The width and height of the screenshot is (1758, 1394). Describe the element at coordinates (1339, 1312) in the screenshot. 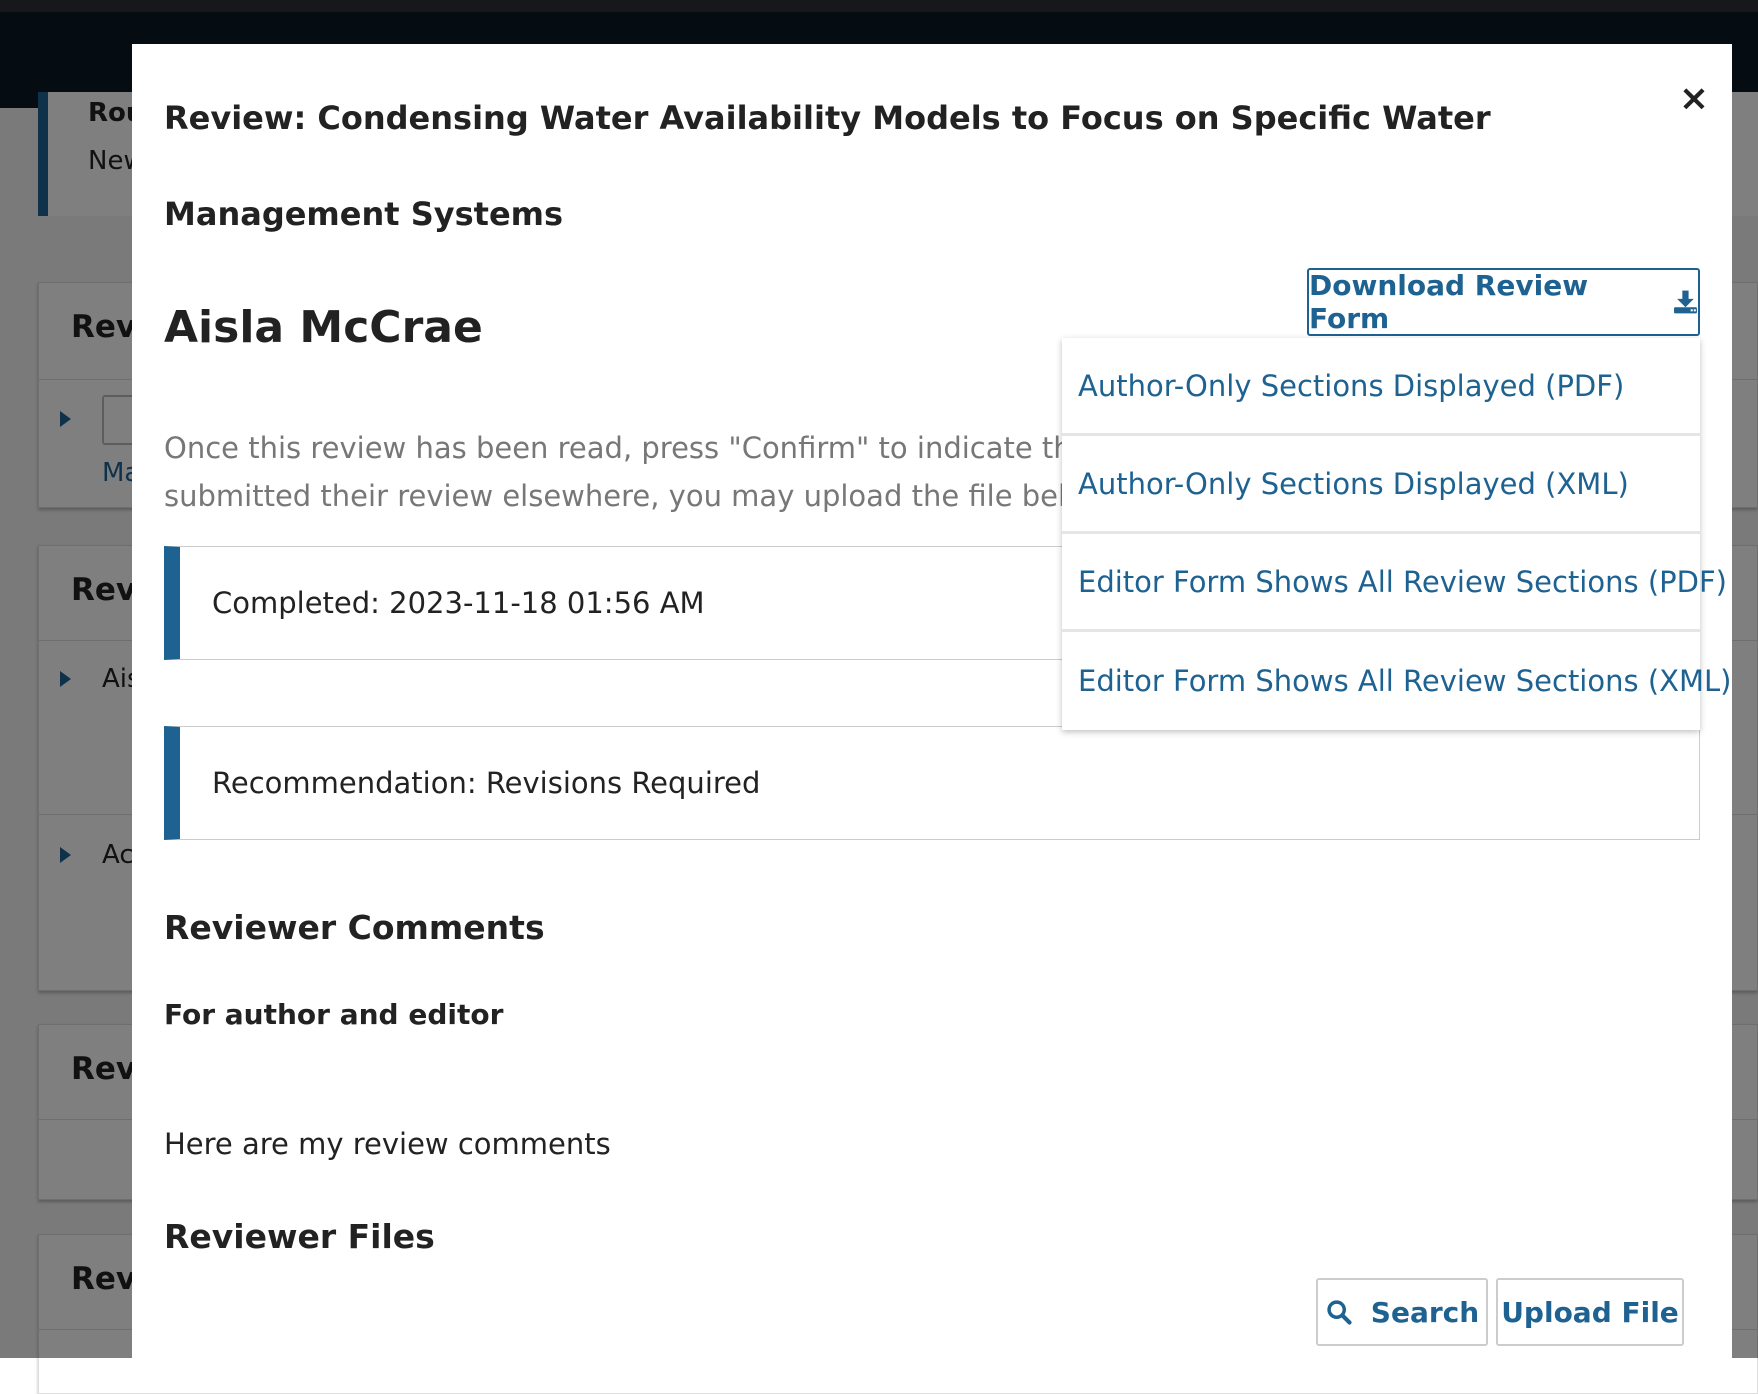

I see `search-icon` at that location.